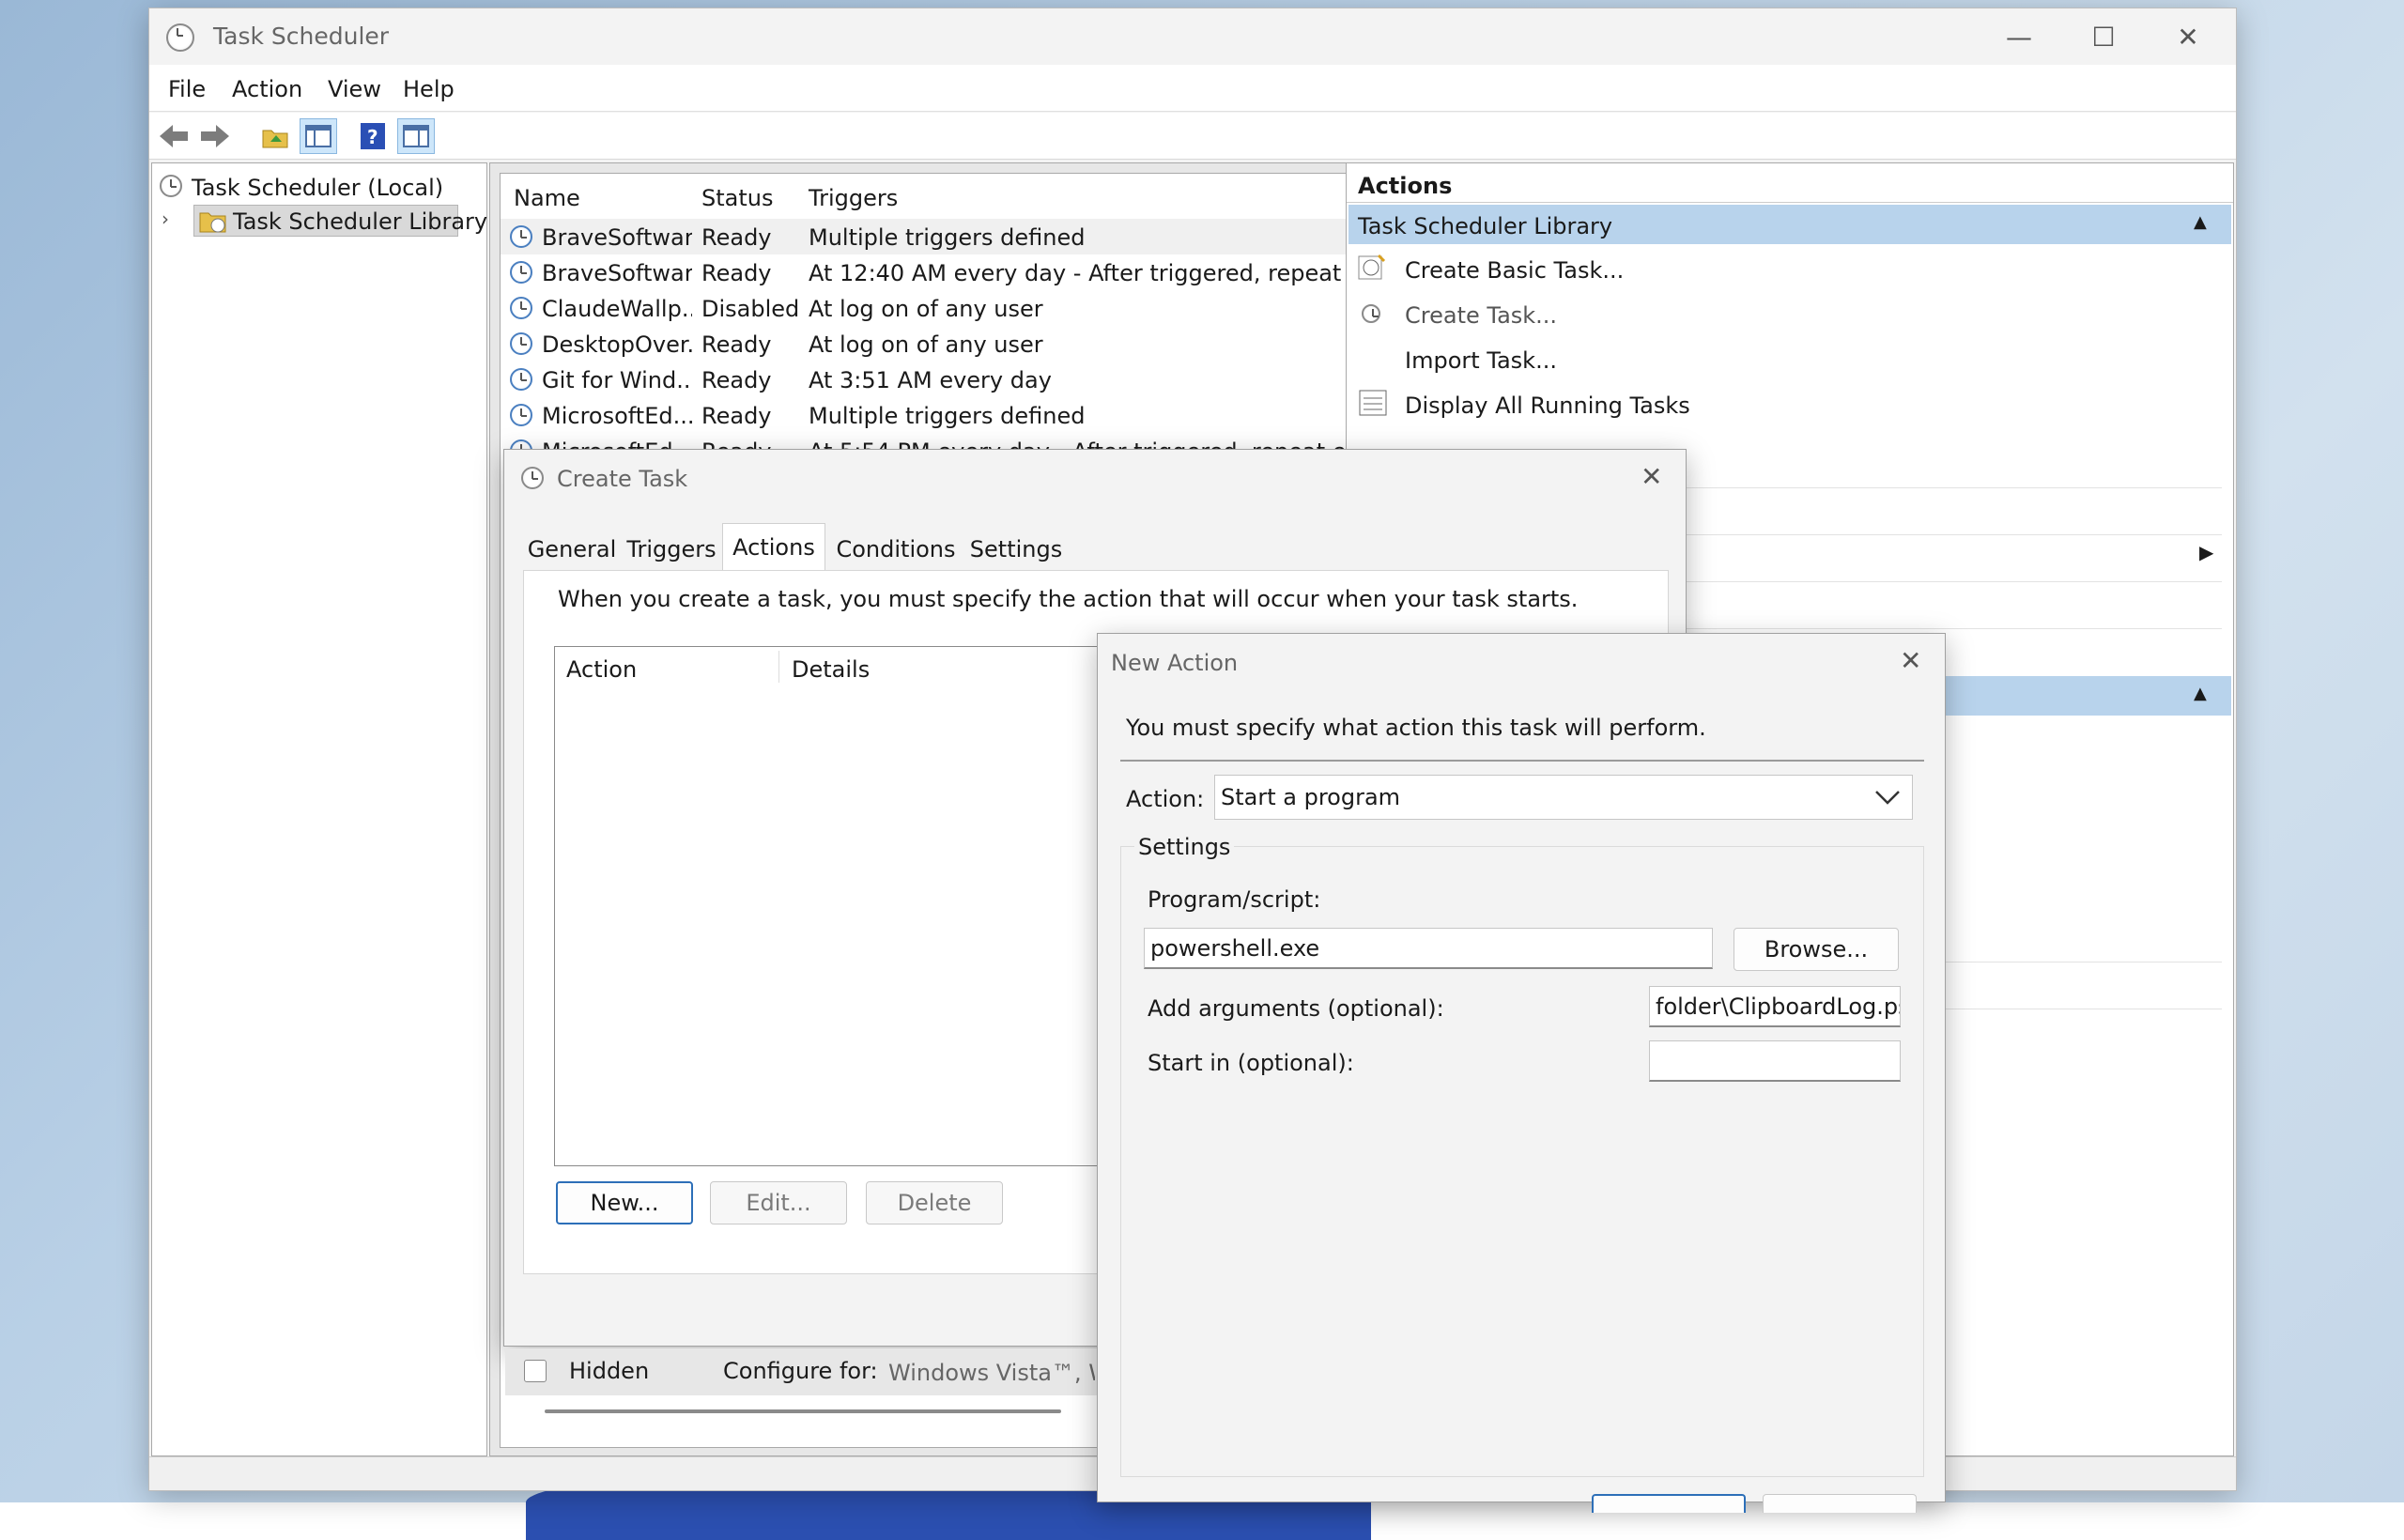 The width and height of the screenshot is (2404, 1540). I want to click on create-task-dialog-icon, so click(532, 478).